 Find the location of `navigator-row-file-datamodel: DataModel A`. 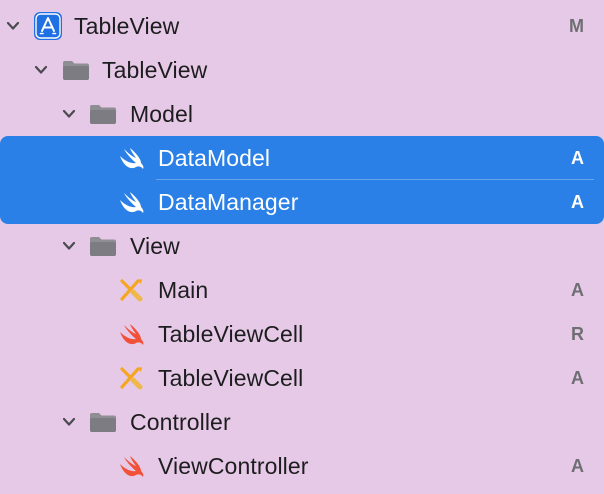

navigator-row-file-datamodel: DataModel A is located at coordinates (302, 158).